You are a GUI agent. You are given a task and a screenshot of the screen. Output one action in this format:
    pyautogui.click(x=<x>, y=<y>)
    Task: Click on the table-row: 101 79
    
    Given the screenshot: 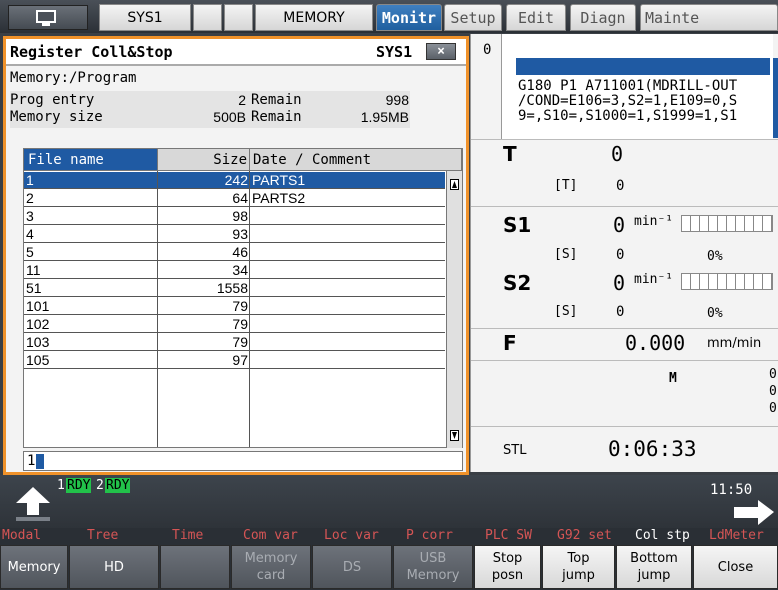 What is the action you would take?
    pyautogui.click(x=234, y=306)
    